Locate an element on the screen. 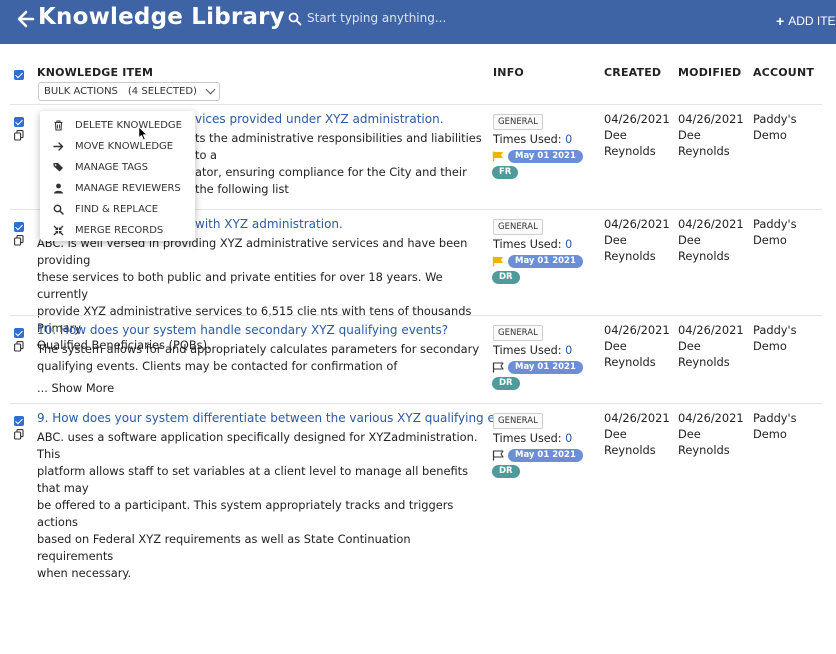  knowledge-item-title: vices provided under XYZ administration. is located at coordinates (319, 119).